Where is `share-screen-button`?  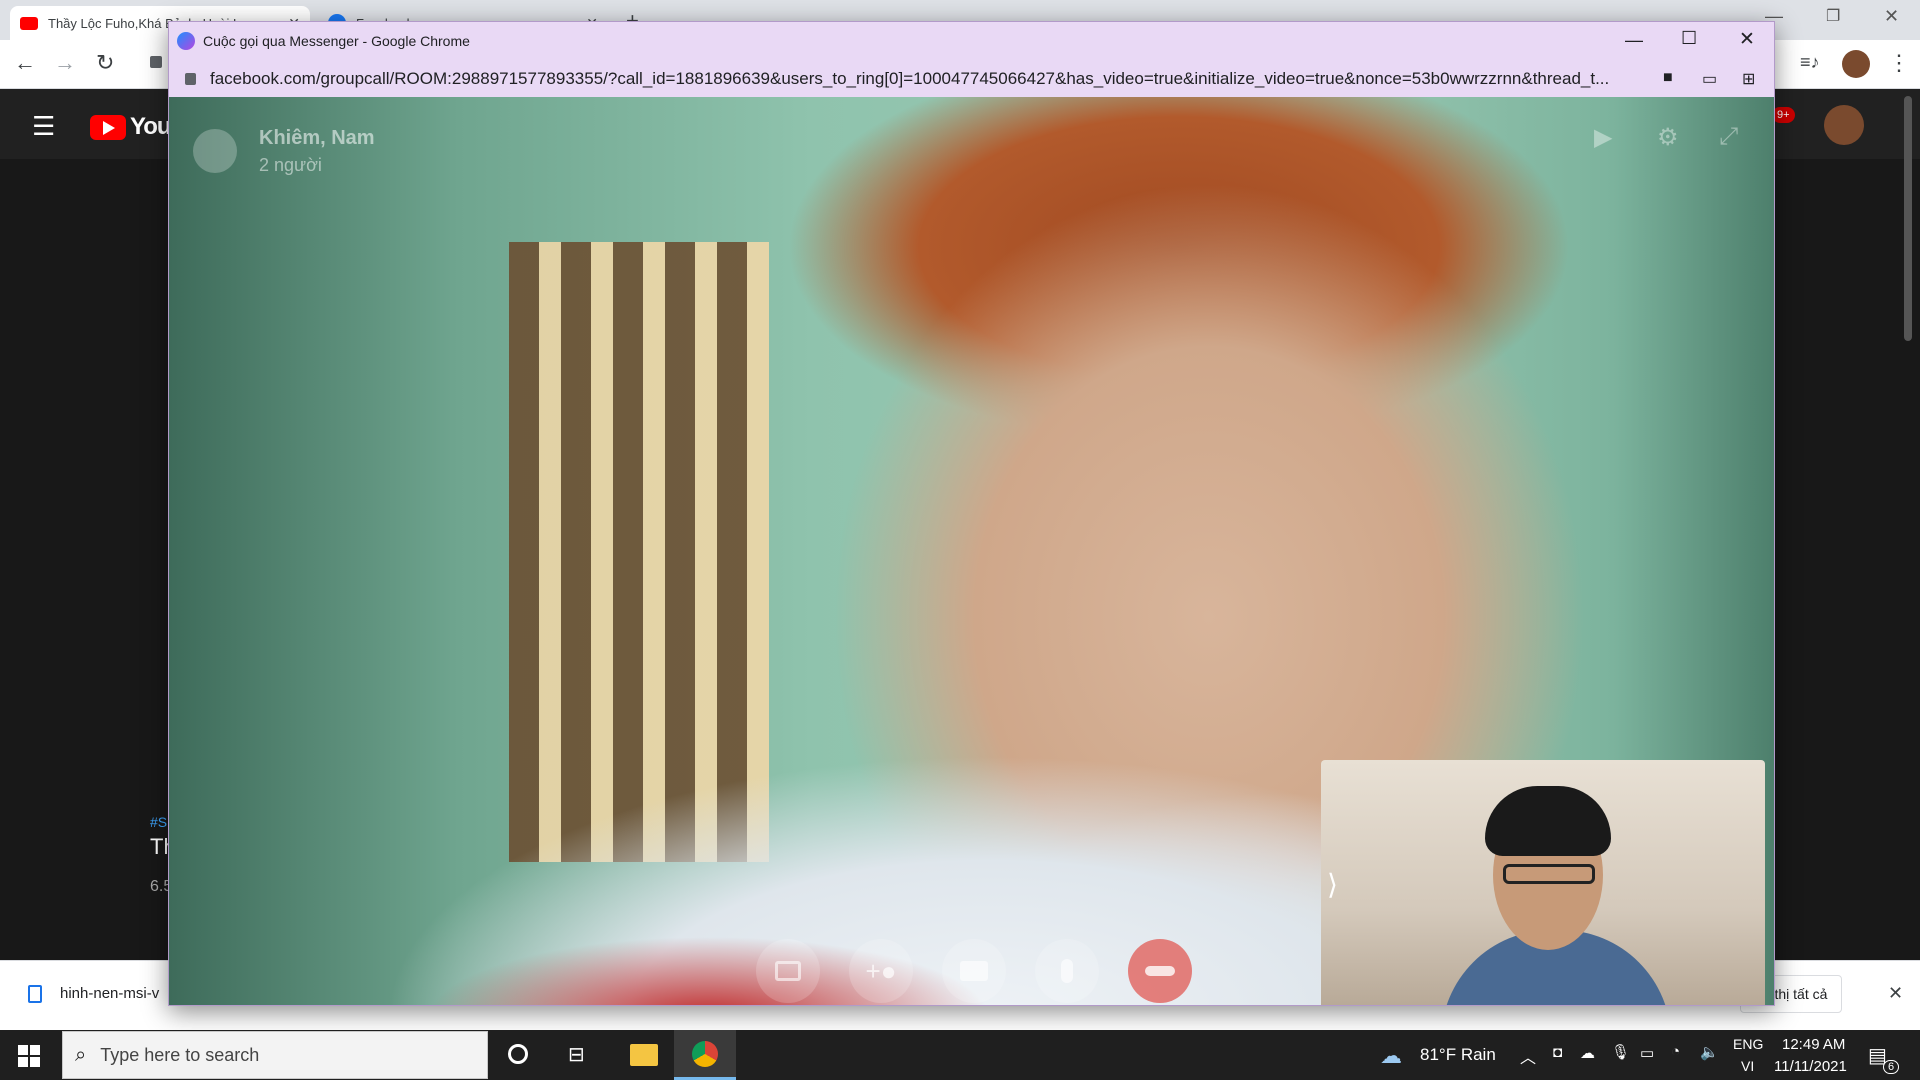
share-screen-button is located at coordinates (788, 971).